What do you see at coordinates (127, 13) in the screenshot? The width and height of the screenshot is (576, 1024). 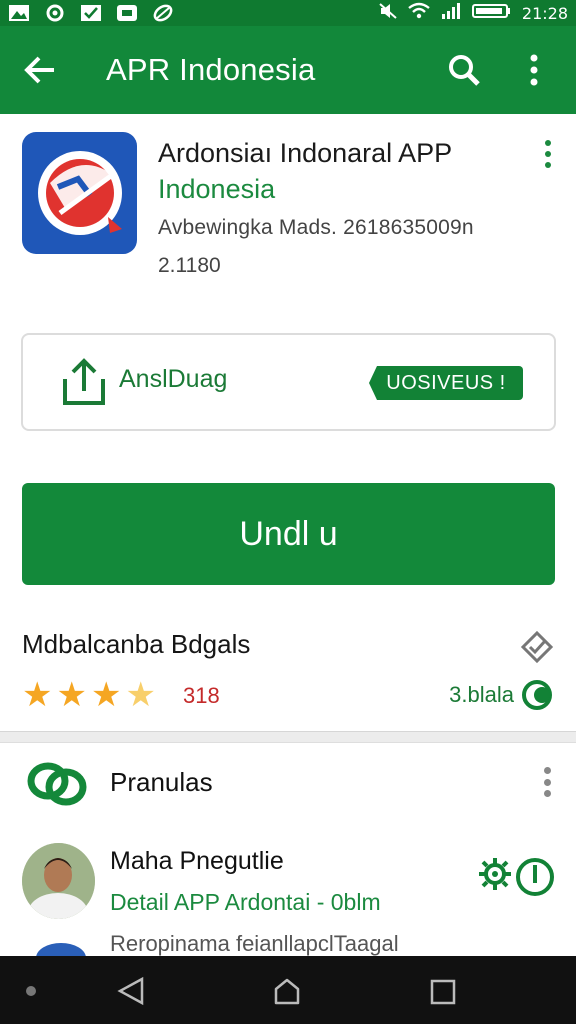 I see `message-icon` at bounding box center [127, 13].